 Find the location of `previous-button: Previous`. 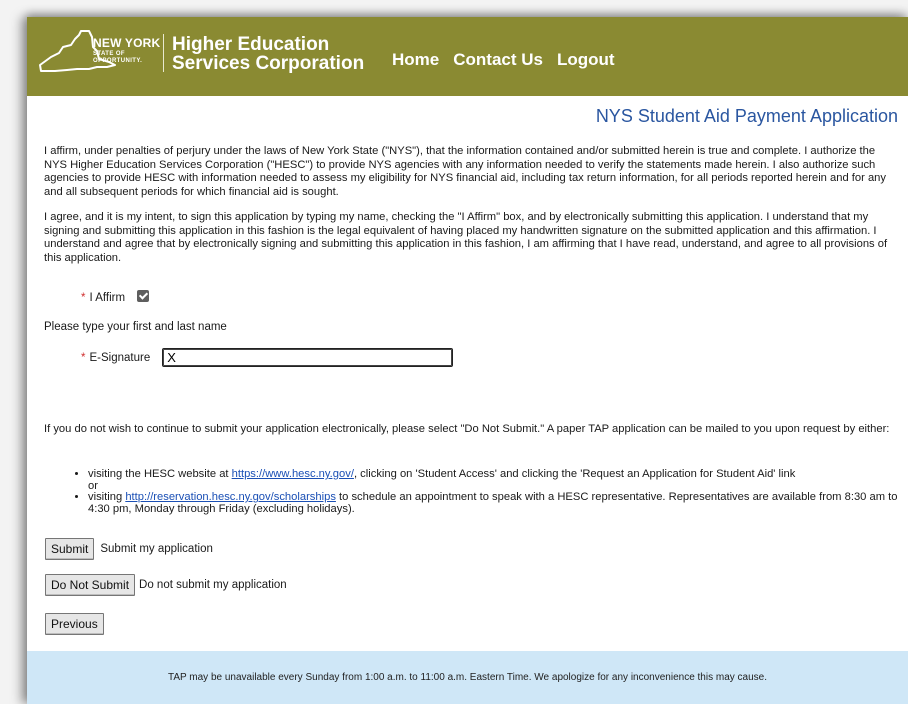

previous-button: Previous is located at coordinates (74, 624).